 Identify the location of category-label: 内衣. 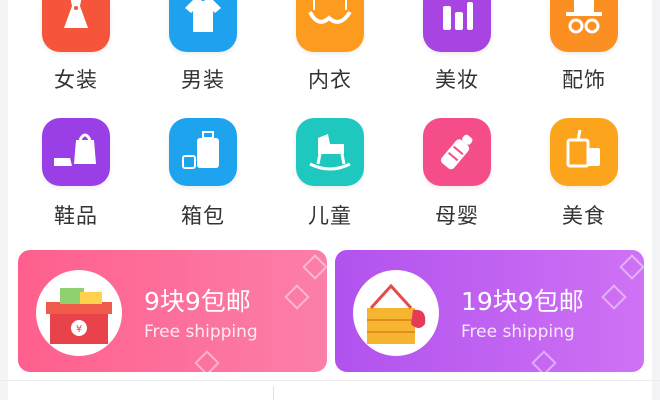
(330, 80).